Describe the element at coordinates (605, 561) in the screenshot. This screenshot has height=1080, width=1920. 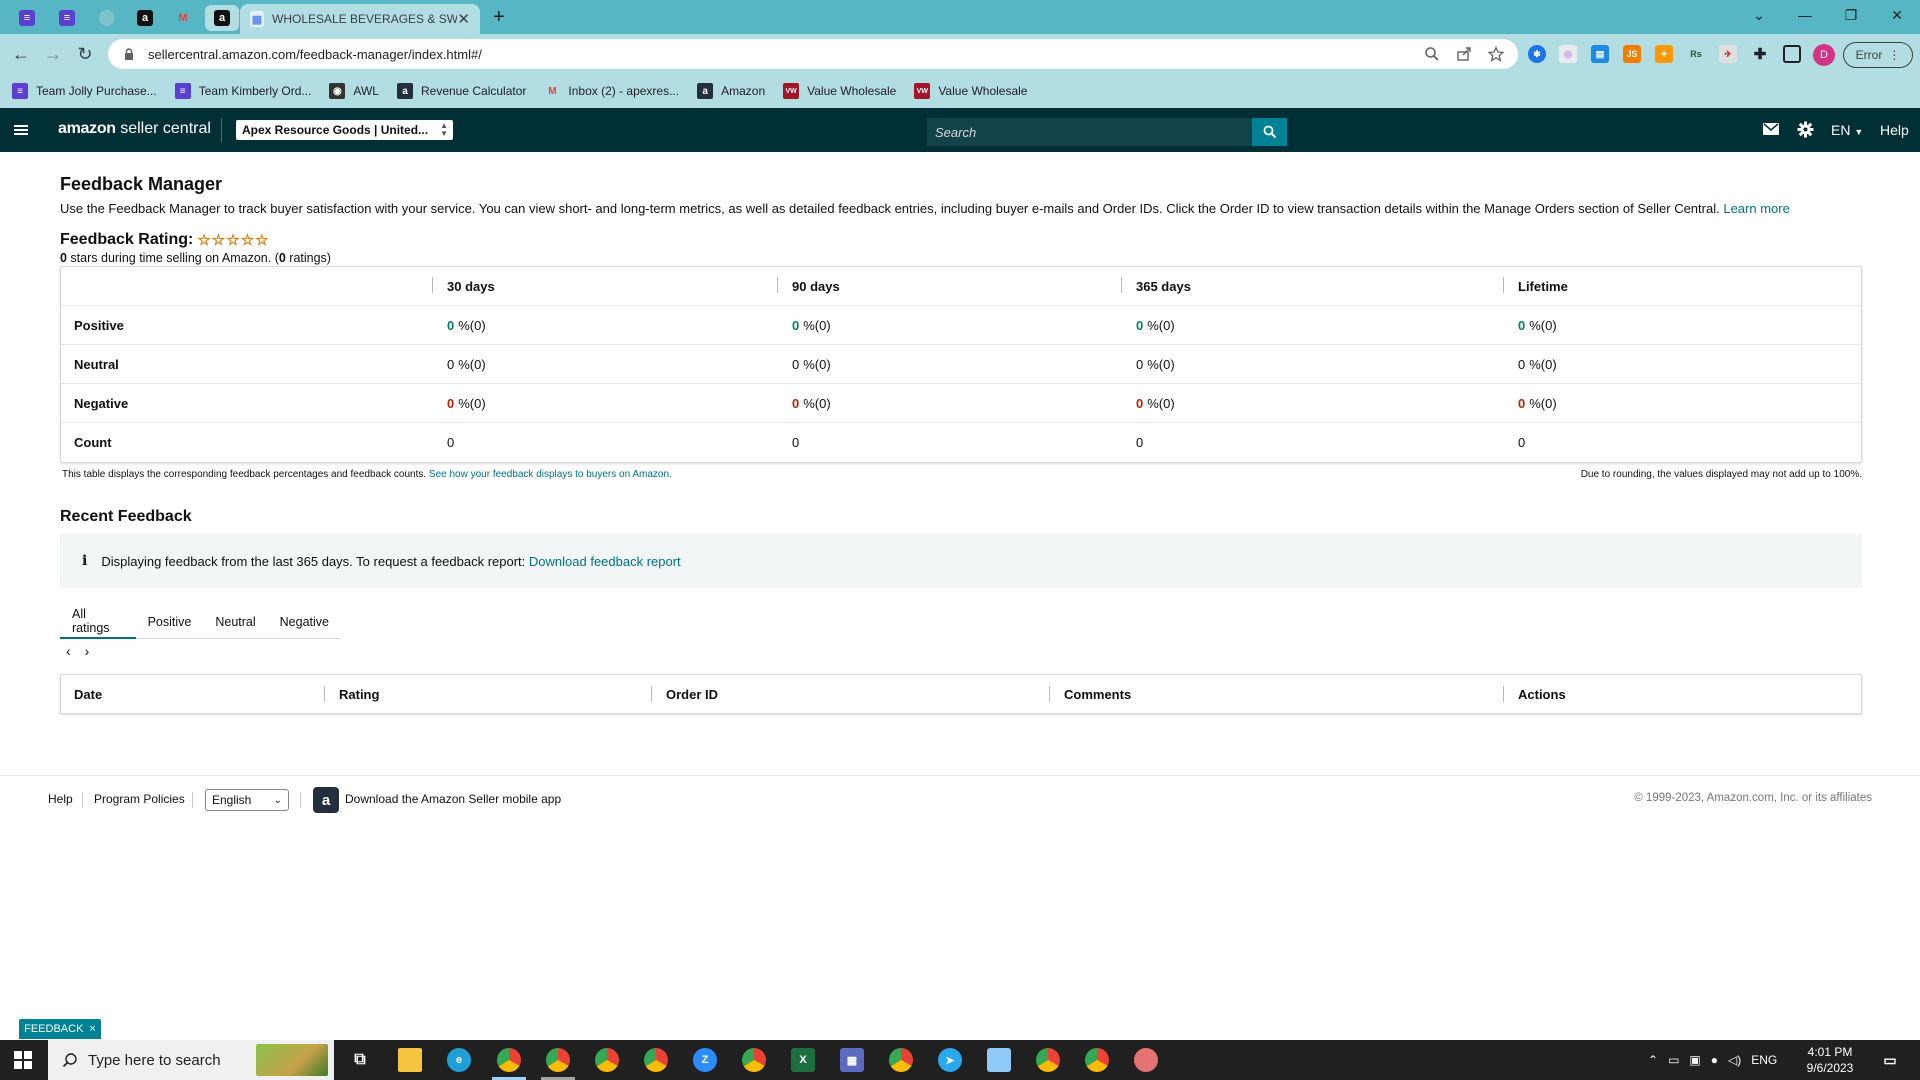
I see `download-report-link: Download feedback report` at that location.